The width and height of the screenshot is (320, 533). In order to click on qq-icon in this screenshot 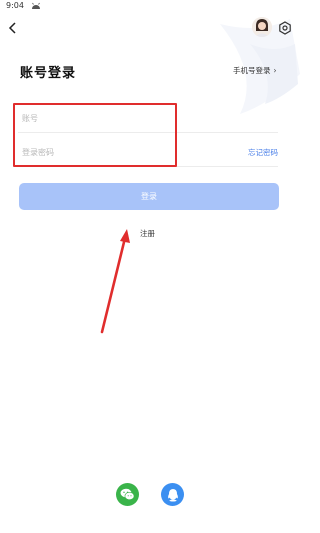, I will do `click(172, 494)`.